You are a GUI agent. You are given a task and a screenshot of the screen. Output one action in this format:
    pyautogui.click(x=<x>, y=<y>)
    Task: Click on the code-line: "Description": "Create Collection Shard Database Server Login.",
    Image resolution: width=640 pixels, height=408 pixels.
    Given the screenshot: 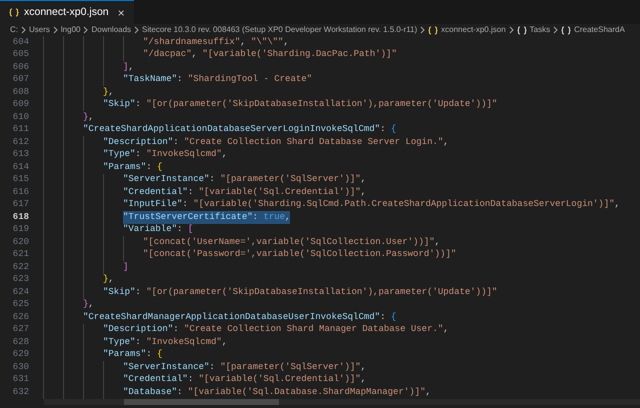 What is the action you would take?
    pyautogui.click(x=276, y=142)
    